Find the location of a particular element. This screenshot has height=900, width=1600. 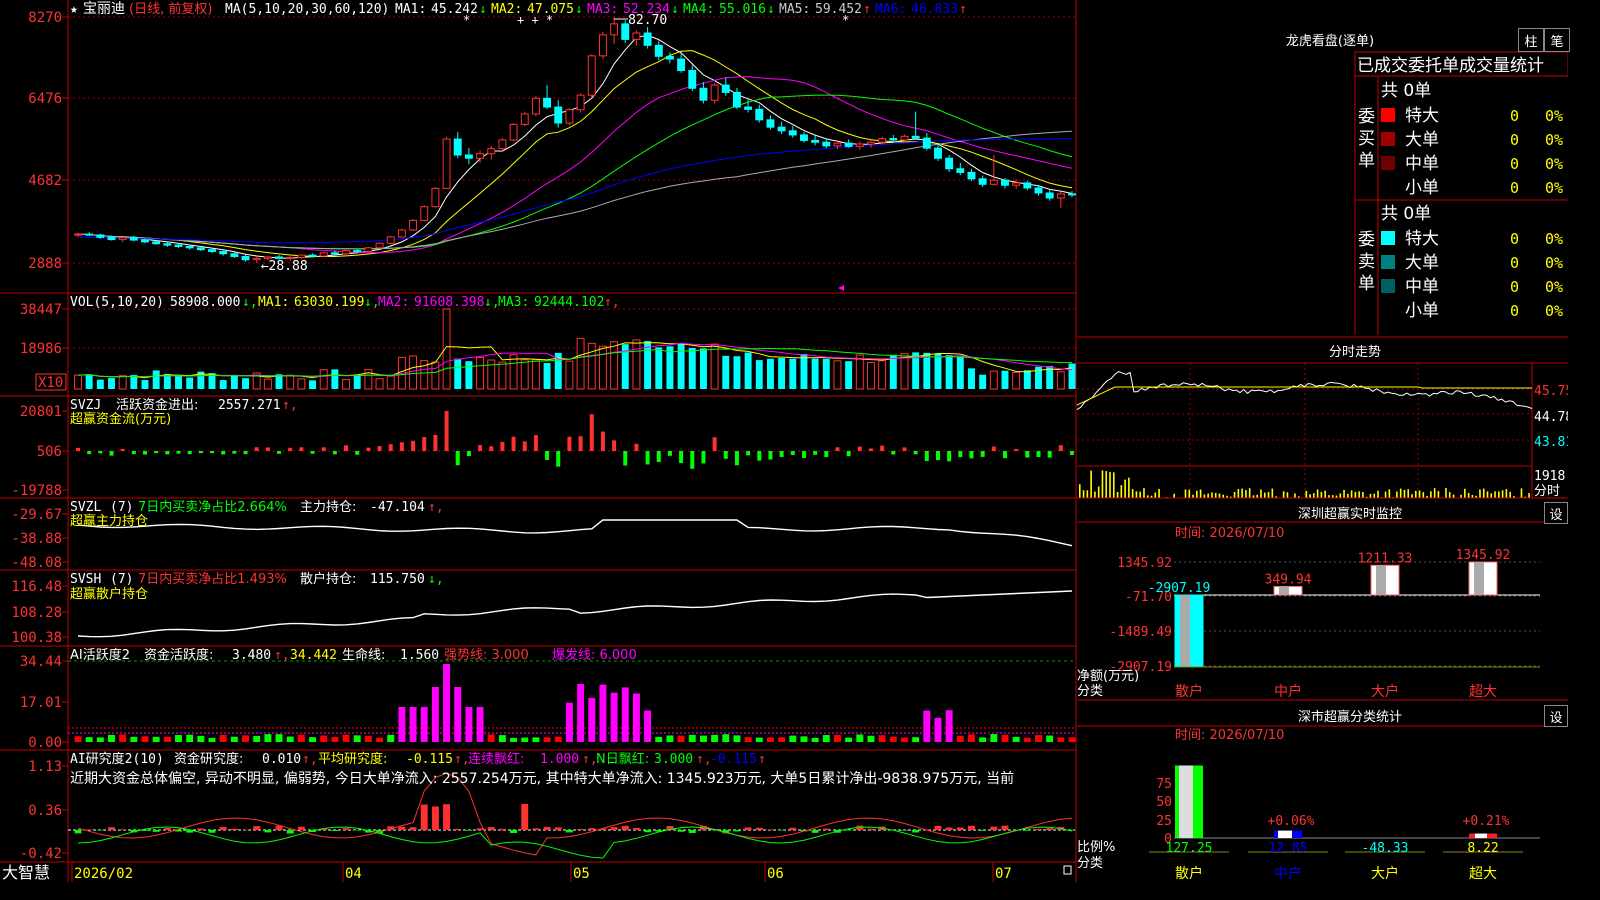

monitor-time: 时间: 2026/07/10 is located at coordinates (1229, 533).